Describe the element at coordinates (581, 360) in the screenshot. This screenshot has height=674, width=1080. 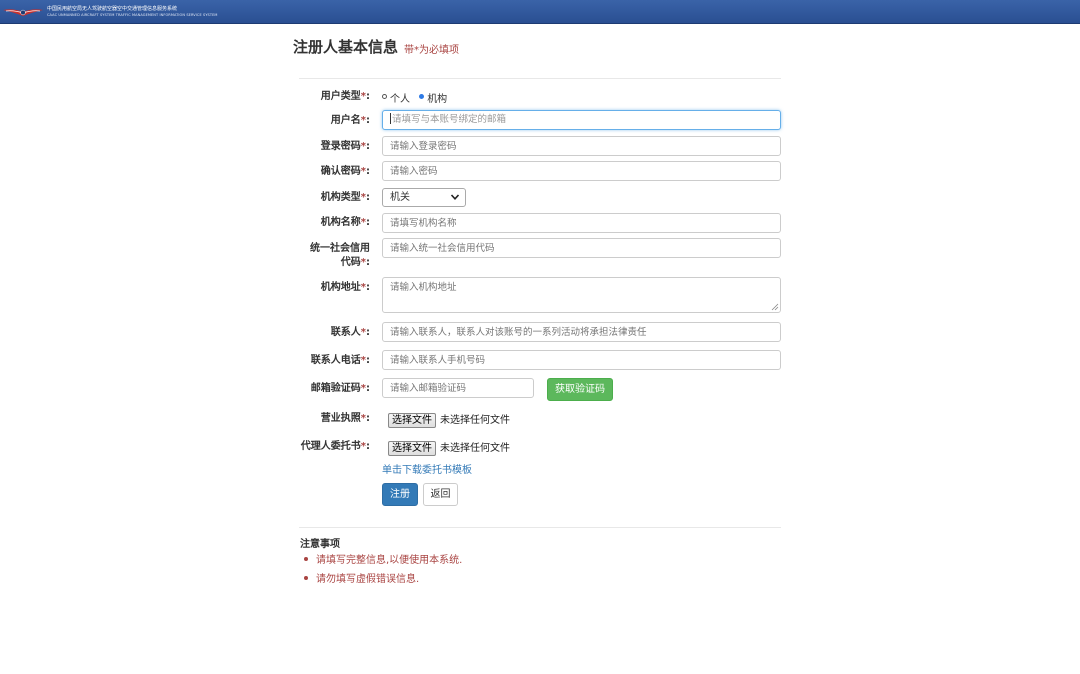
I see `contact-phone-input` at that location.